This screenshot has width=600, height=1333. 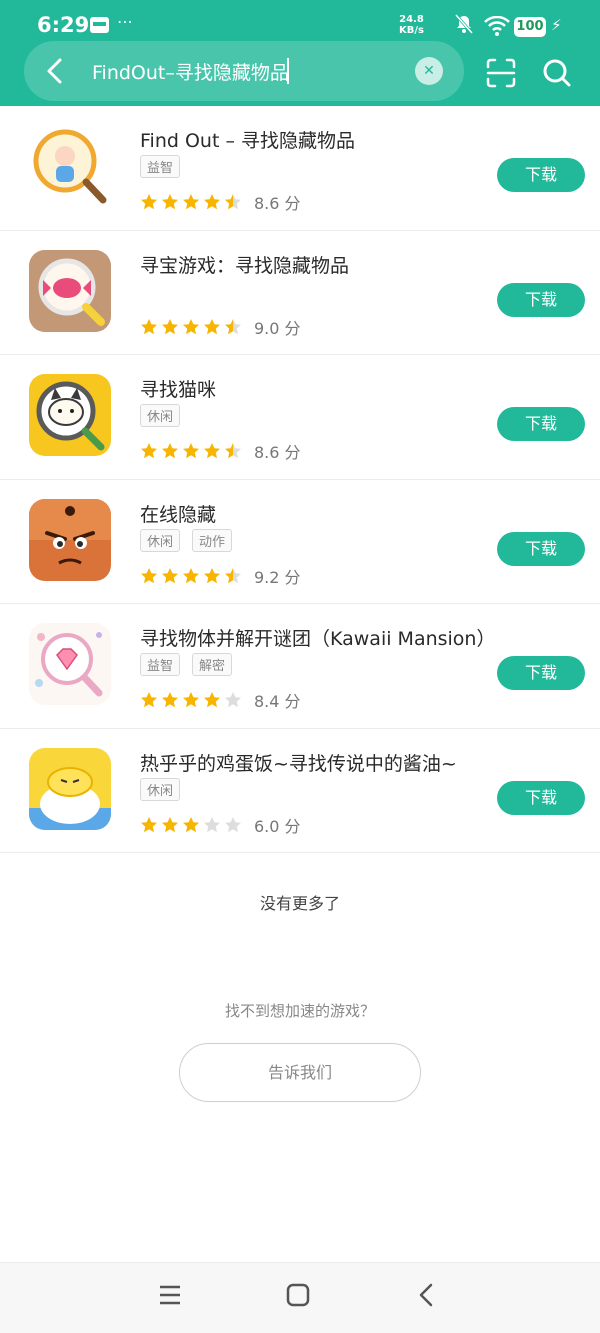 I want to click on network-speed: 24.8 KB/s, so click(x=411, y=25).